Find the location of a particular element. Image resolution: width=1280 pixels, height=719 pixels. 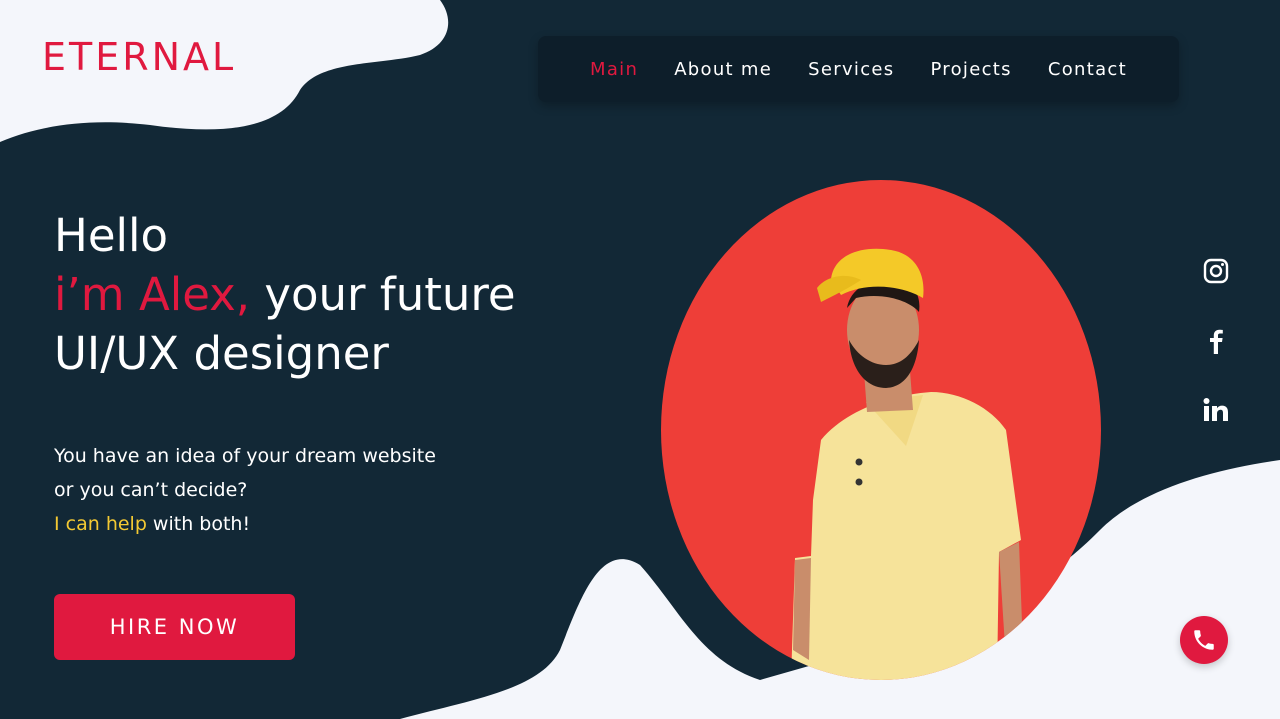

main-navigation: Main About me Services Projects Contact is located at coordinates (858, 69).